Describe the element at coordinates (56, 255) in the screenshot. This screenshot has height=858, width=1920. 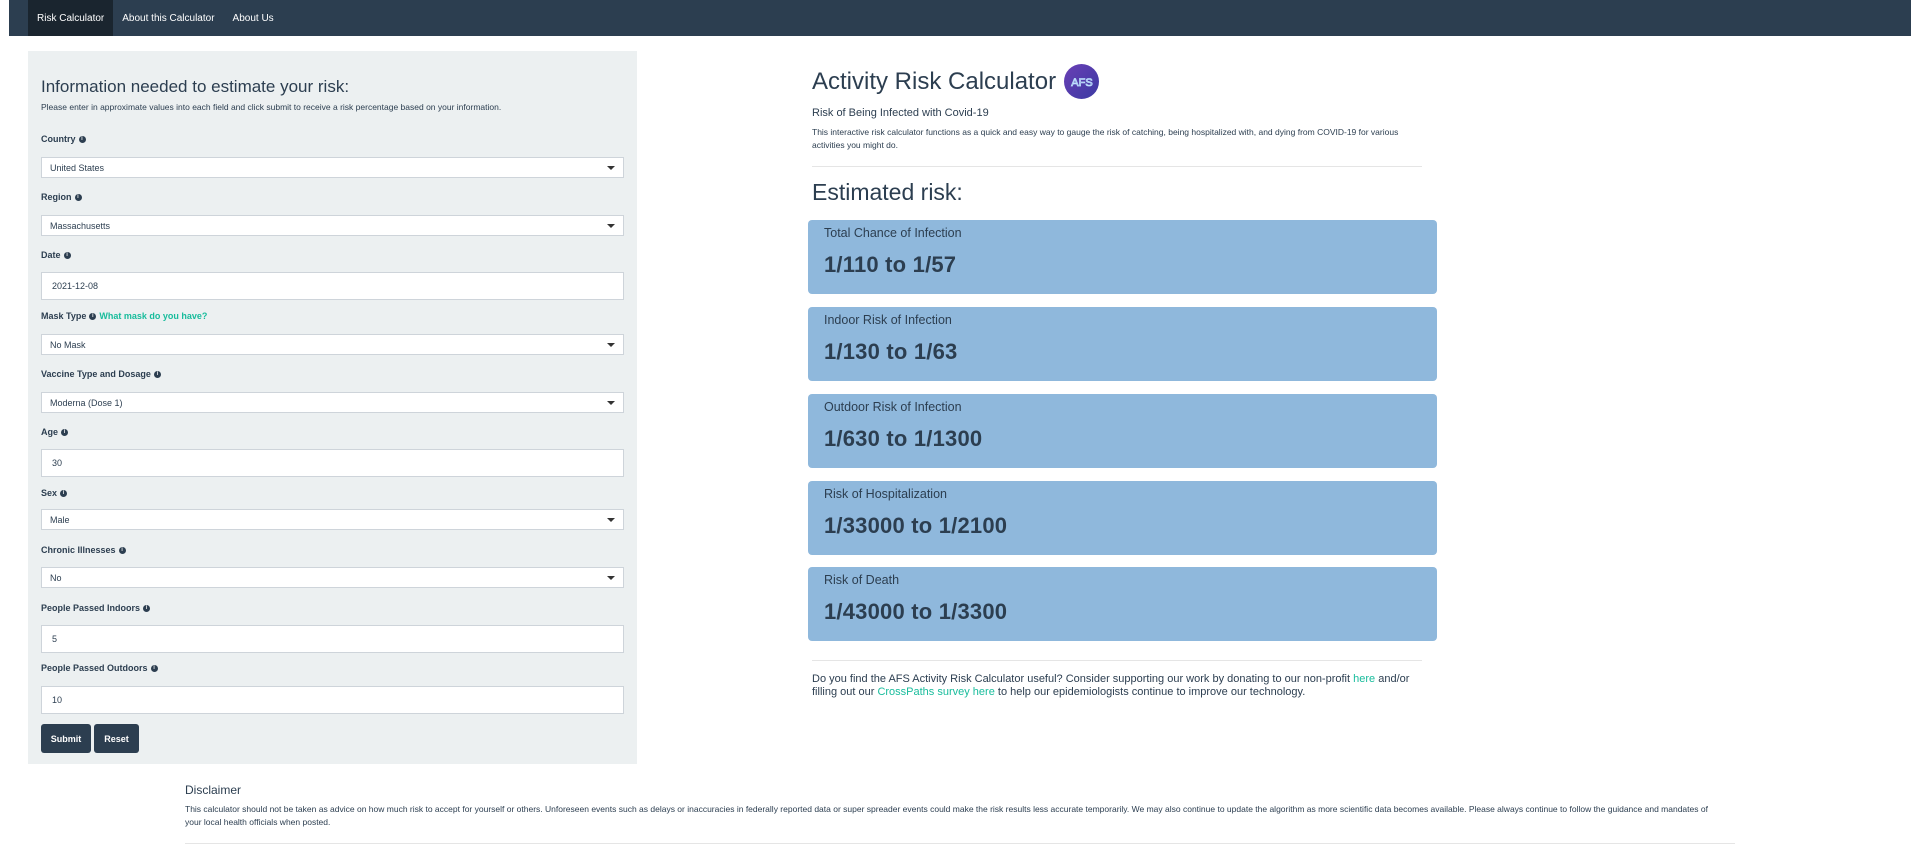
I see `date-label: Date i` at that location.